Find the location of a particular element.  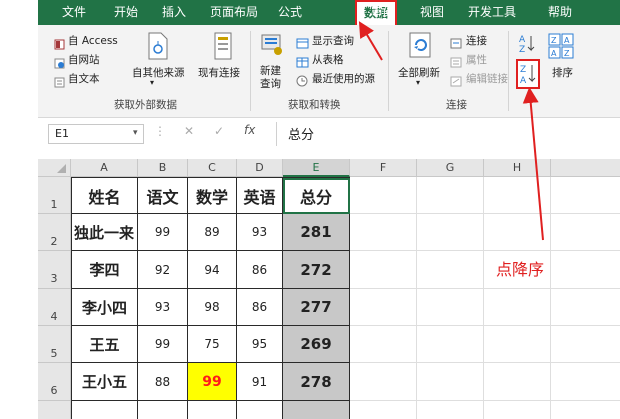

annotation-label: 点降序 is located at coordinates (520, 269).